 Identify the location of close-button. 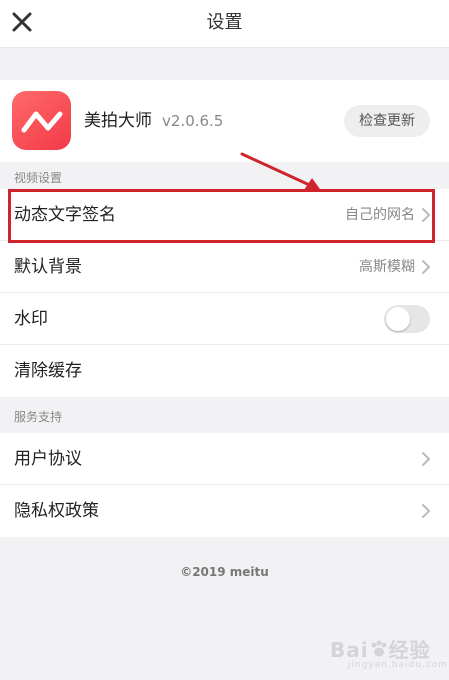
(22, 22).